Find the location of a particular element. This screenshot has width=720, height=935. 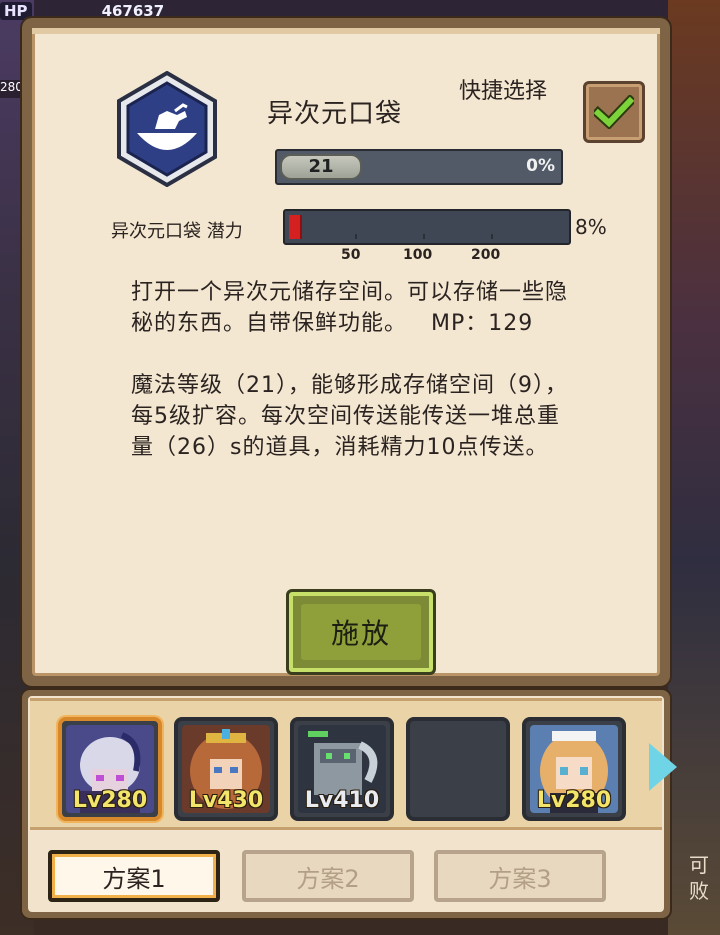

checkmark-icon is located at coordinates (614, 112).